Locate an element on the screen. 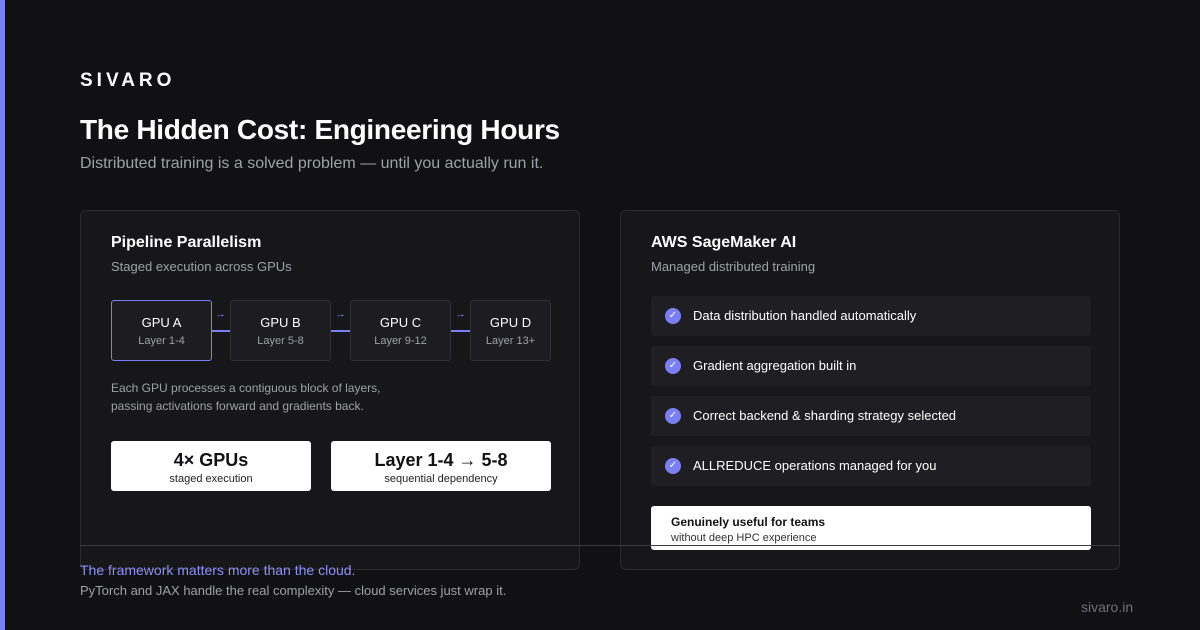 The width and height of the screenshot is (1200, 630). brand-logo: SIVARO is located at coordinates (128, 80).